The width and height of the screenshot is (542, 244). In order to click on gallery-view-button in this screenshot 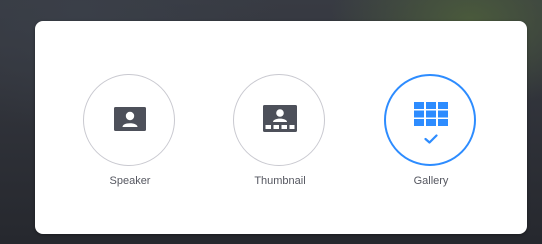, I will do `click(430, 120)`.